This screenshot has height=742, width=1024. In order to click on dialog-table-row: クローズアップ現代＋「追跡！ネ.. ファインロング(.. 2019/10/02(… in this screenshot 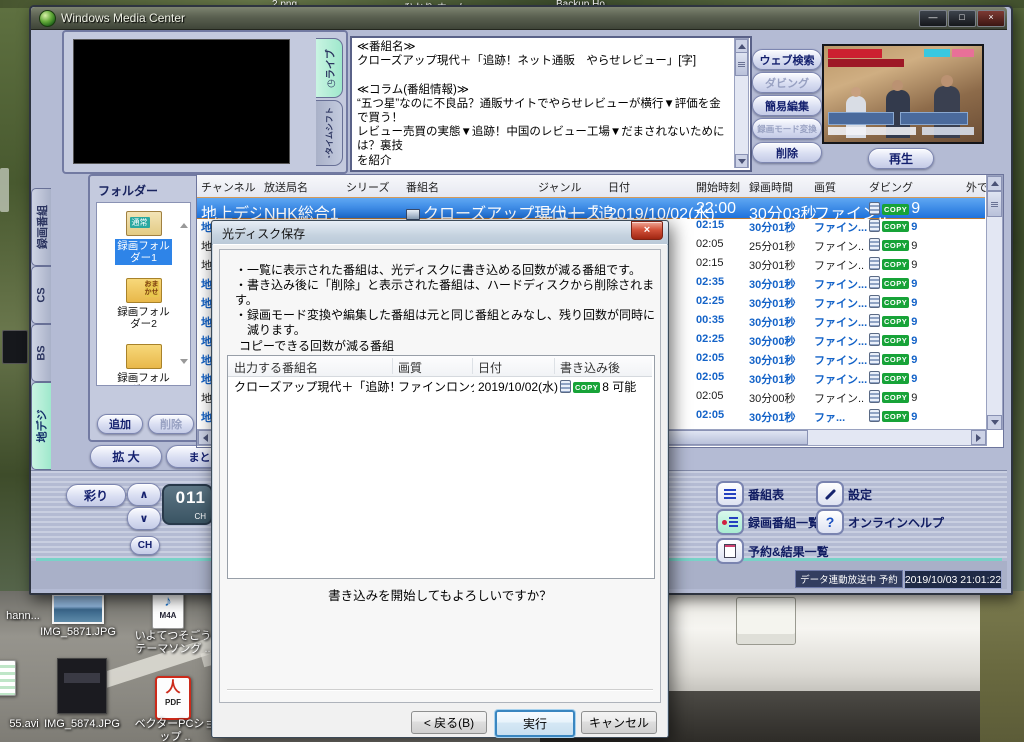, I will do `click(440, 386)`.